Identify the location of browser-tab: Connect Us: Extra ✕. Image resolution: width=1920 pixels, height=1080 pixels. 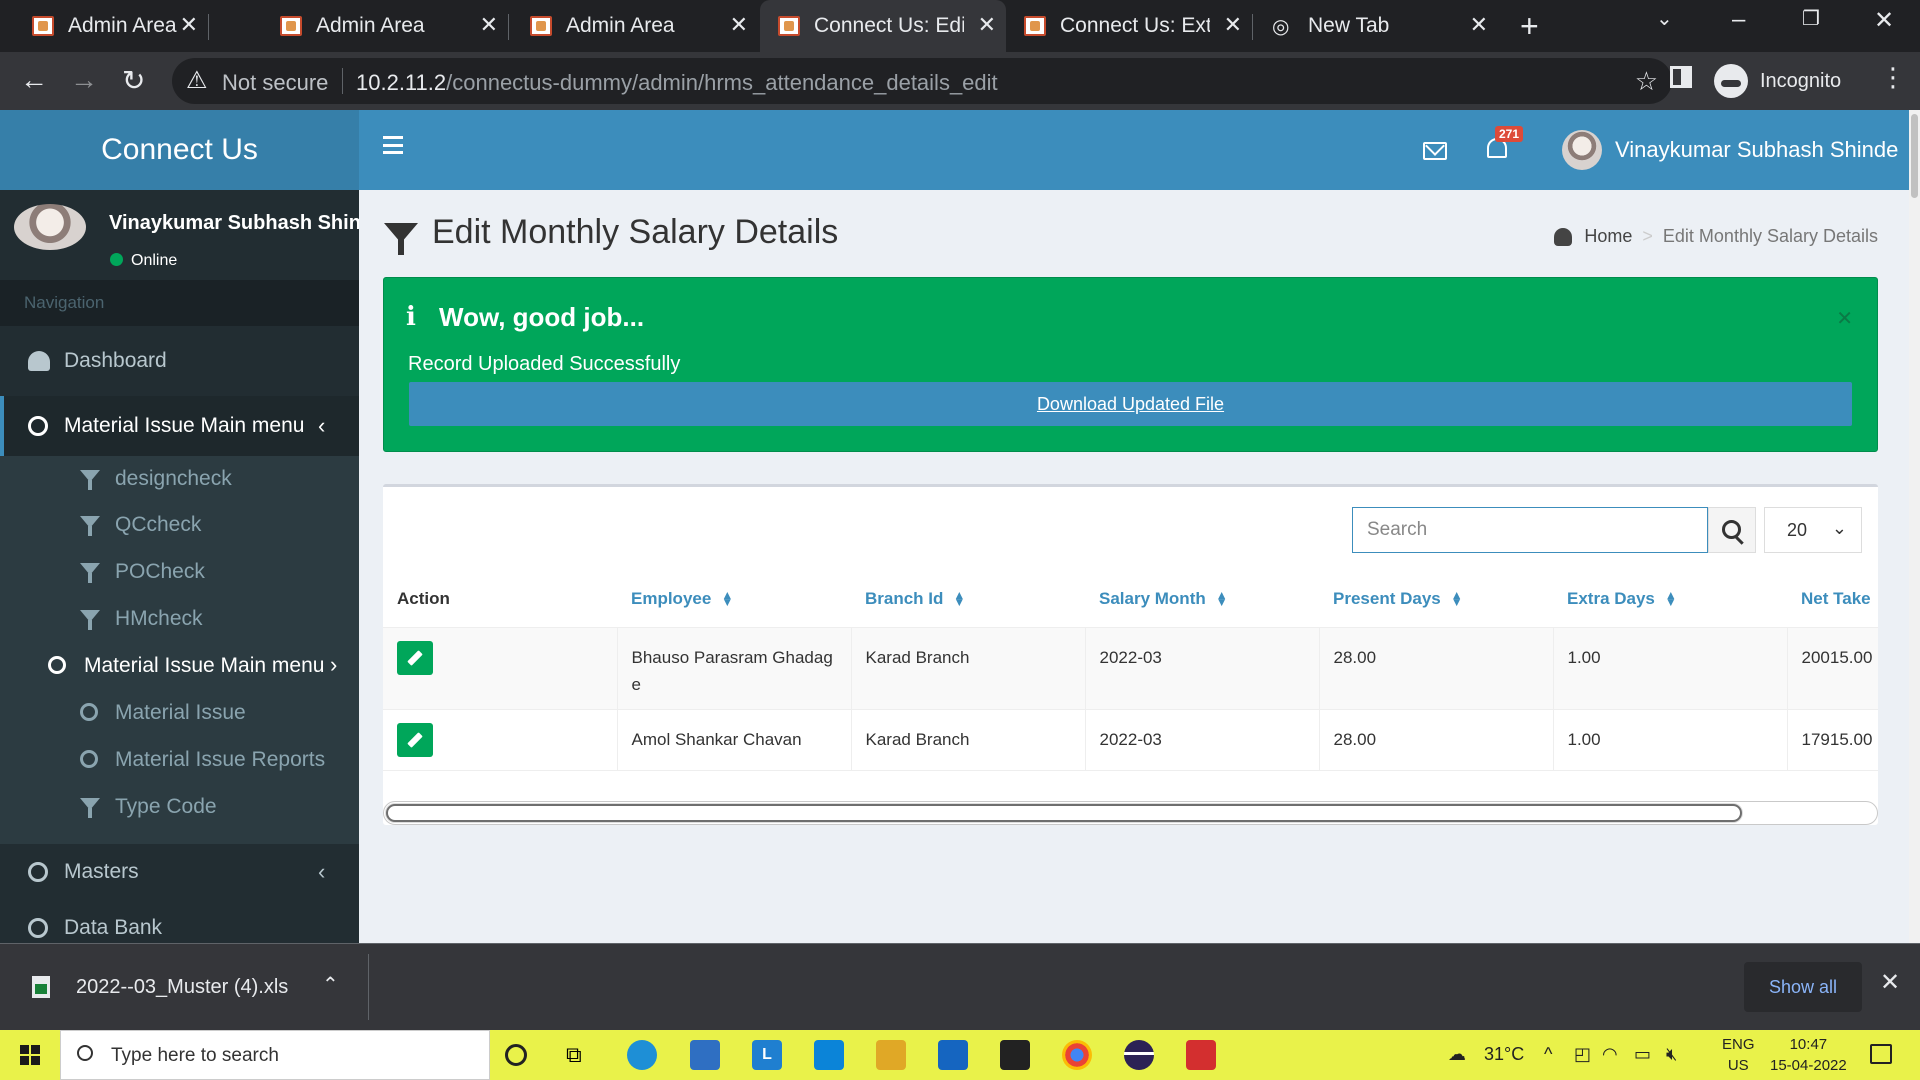
(1129, 26).